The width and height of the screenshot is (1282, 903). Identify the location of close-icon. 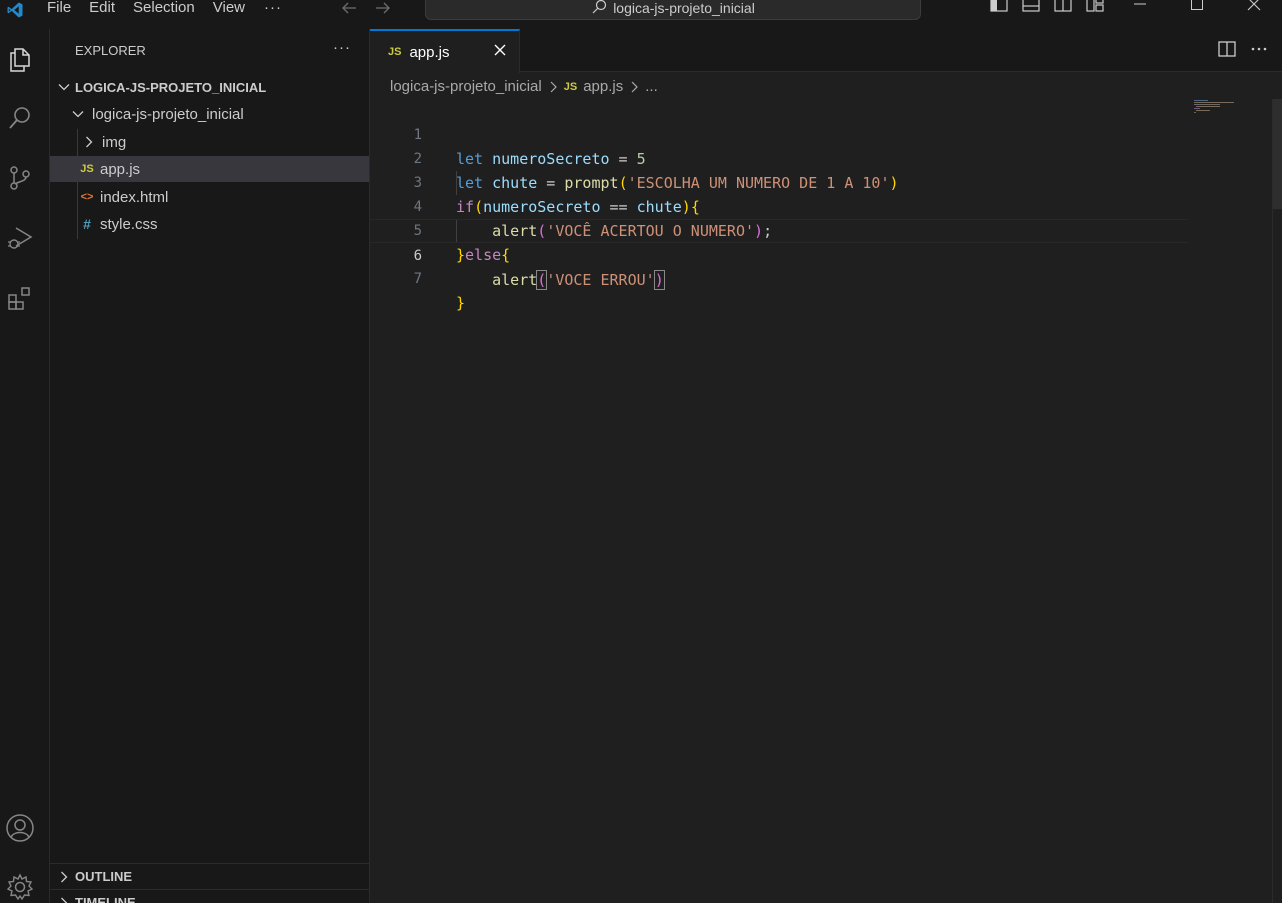
(500, 50).